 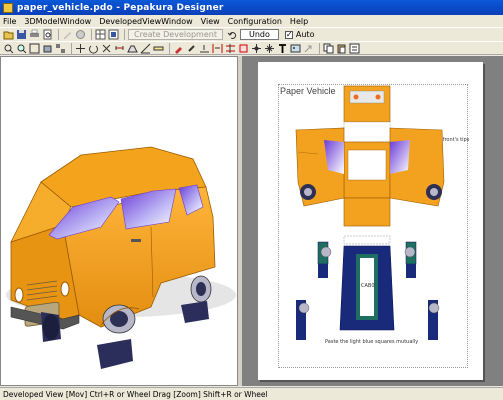 I want to click on menu-configuration: Configuration, so click(x=255, y=21).